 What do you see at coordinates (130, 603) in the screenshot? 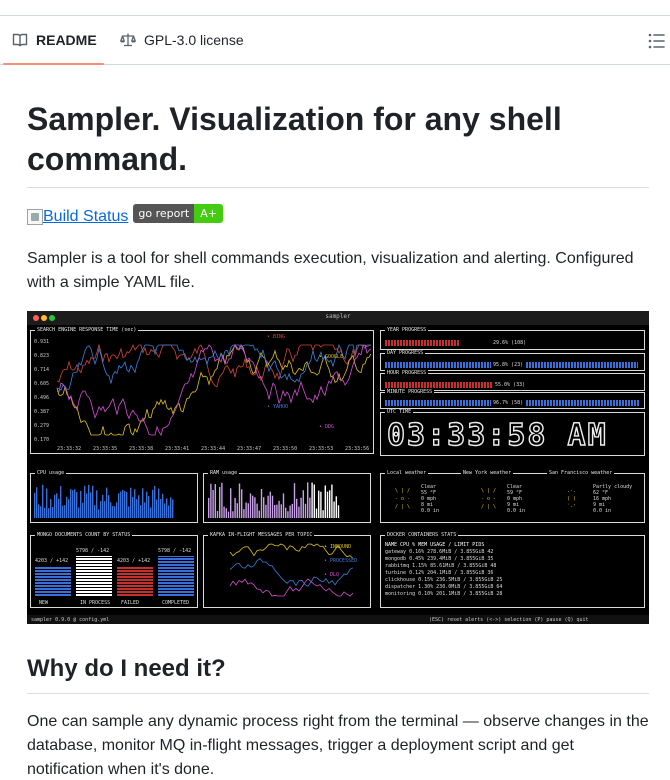
I see `mongo-label: FAILED` at bounding box center [130, 603].